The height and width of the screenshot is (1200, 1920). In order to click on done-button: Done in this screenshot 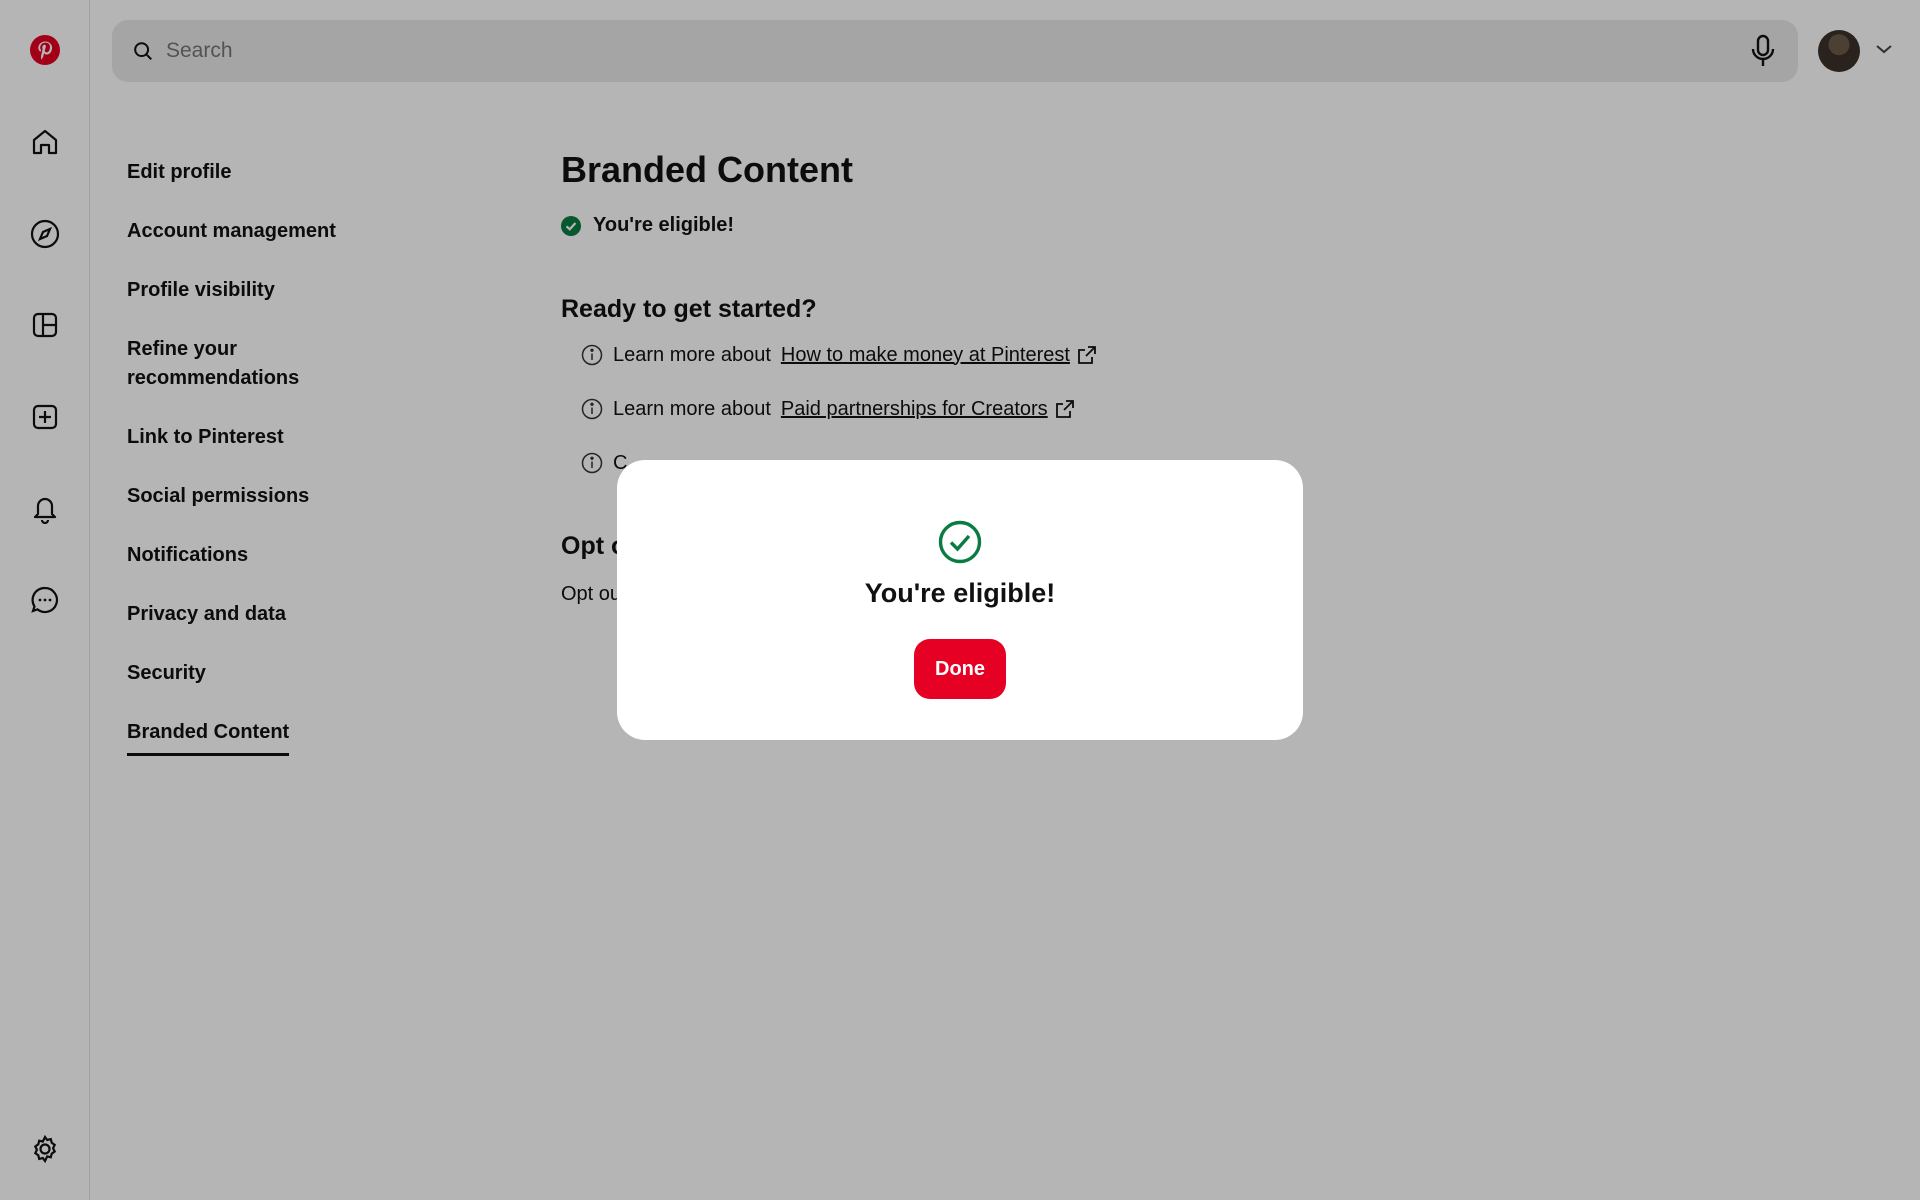, I will do `click(960, 669)`.